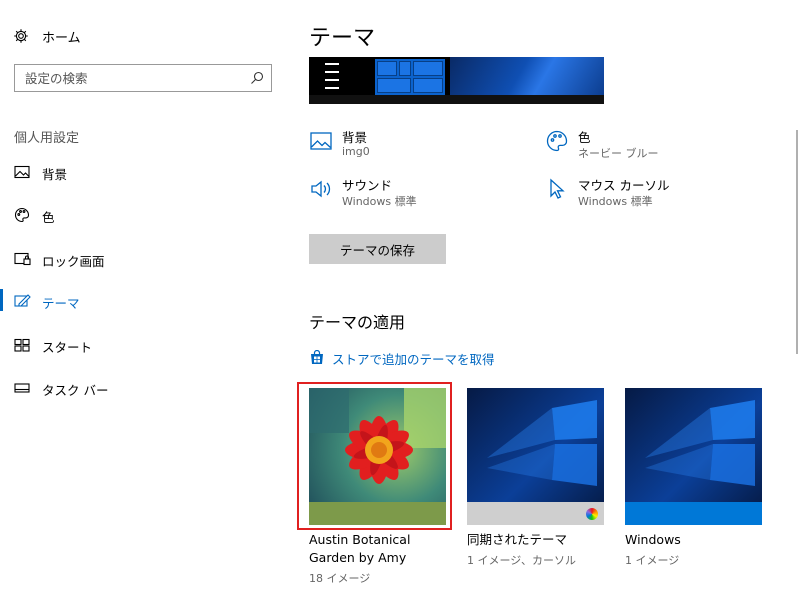 This screenshot has width=800, height=605. Describe the element at coordinates (48, 217) in the screenshot. I see `sidebar-item-label: 色` at that location.